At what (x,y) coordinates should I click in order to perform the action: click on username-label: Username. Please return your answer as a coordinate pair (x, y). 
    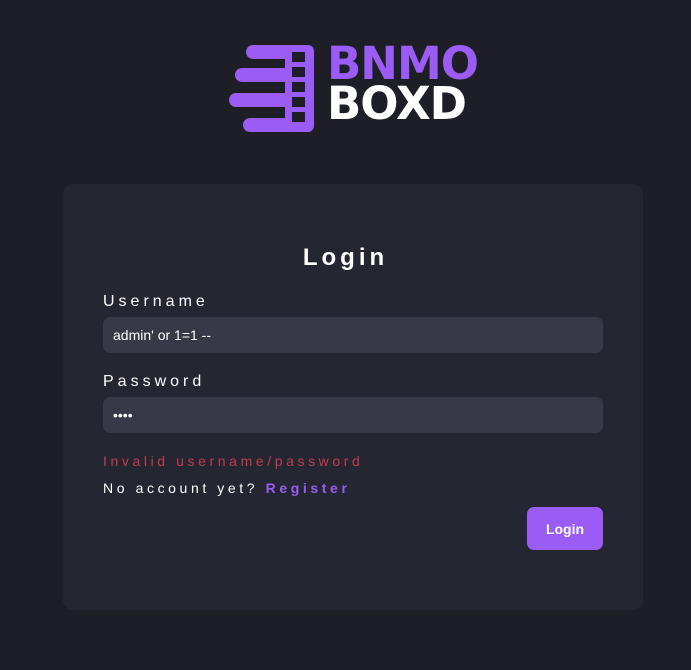
    Looking at the image, I should click on (156, 301).